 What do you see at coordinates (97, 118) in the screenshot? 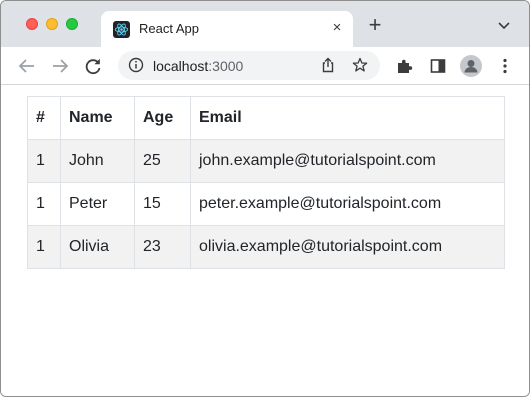
I see `header-name: Name` at bounding box center [97, 118].